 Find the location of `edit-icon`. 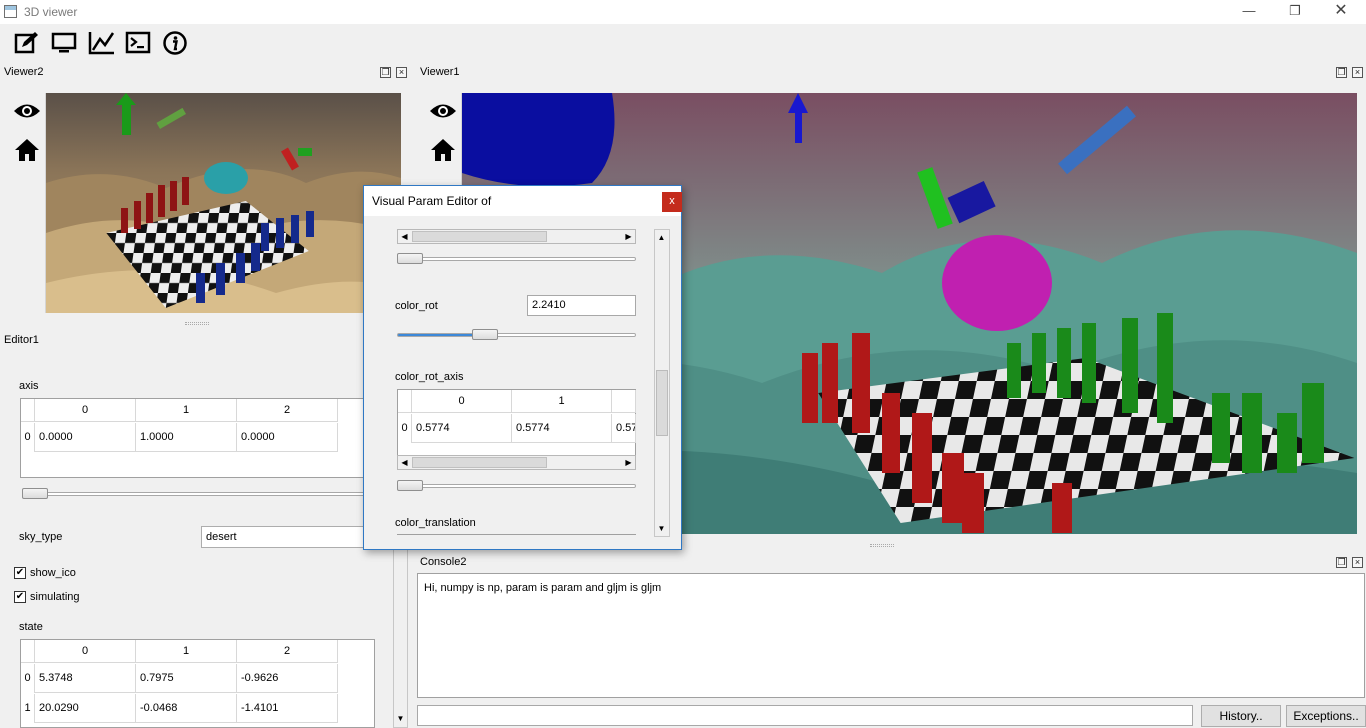

edit-icon is located at coordinates (26, 43).